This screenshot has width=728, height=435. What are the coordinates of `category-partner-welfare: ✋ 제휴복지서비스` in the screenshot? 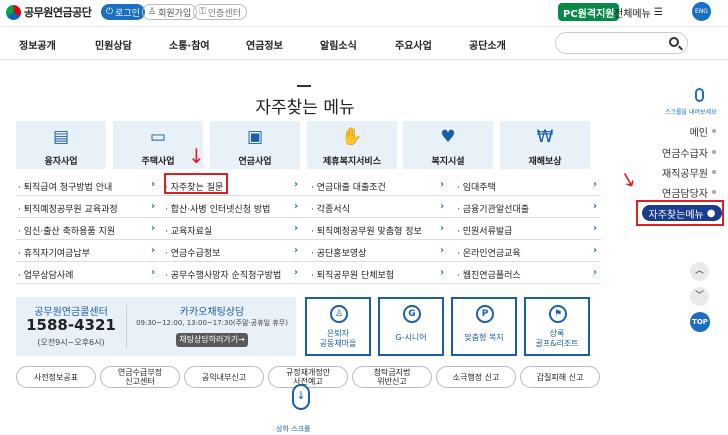 It's located at (352, 145).